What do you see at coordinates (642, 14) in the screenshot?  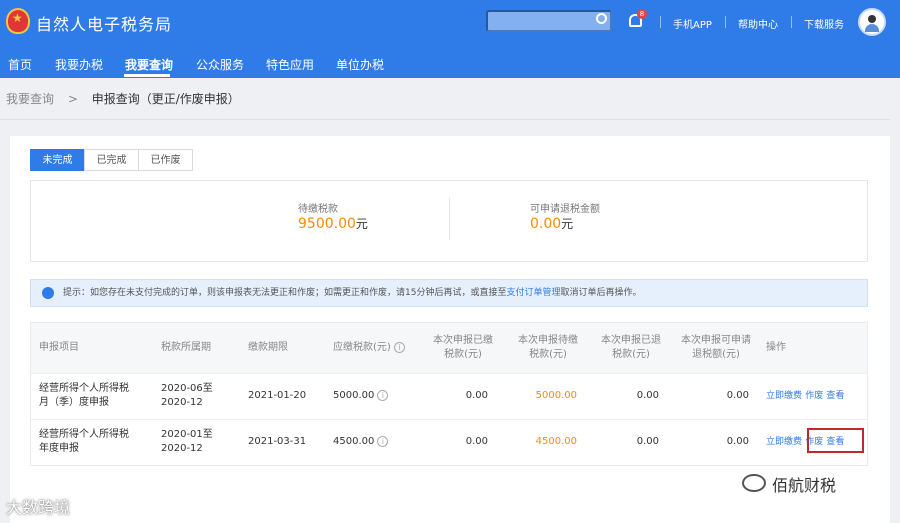 I see `notification-badge: 8` at bounding box center [642, 14].